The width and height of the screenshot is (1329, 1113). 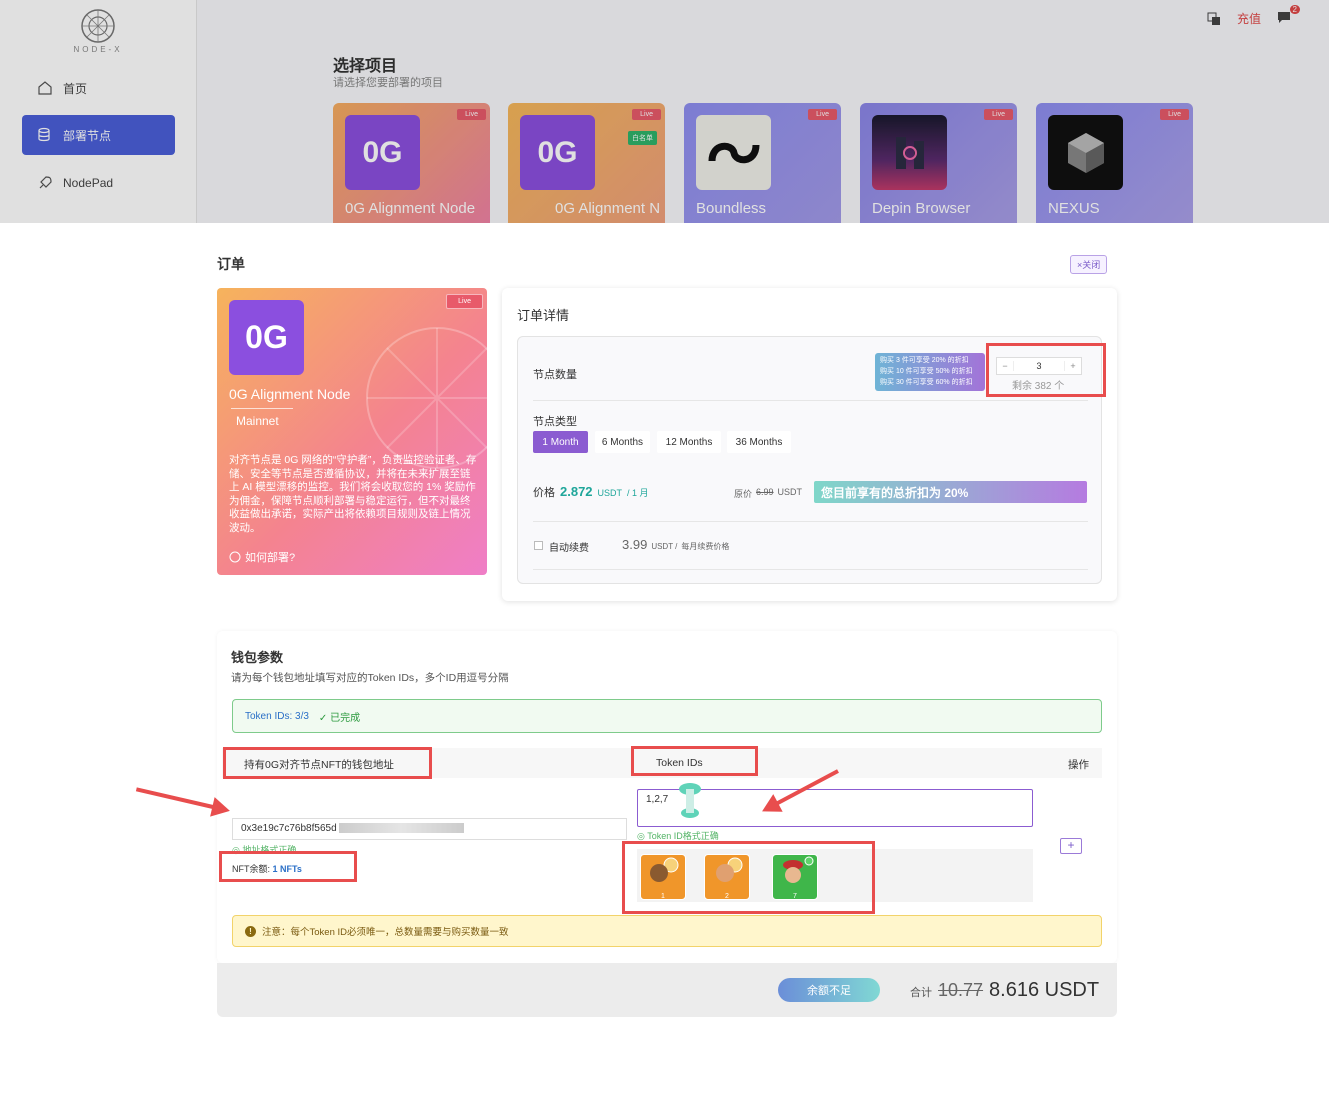 I want to click on notice-text: 注意：每个Token ID必须唯一，总数量需要与购买数量一致, so click(x=385, y=932).